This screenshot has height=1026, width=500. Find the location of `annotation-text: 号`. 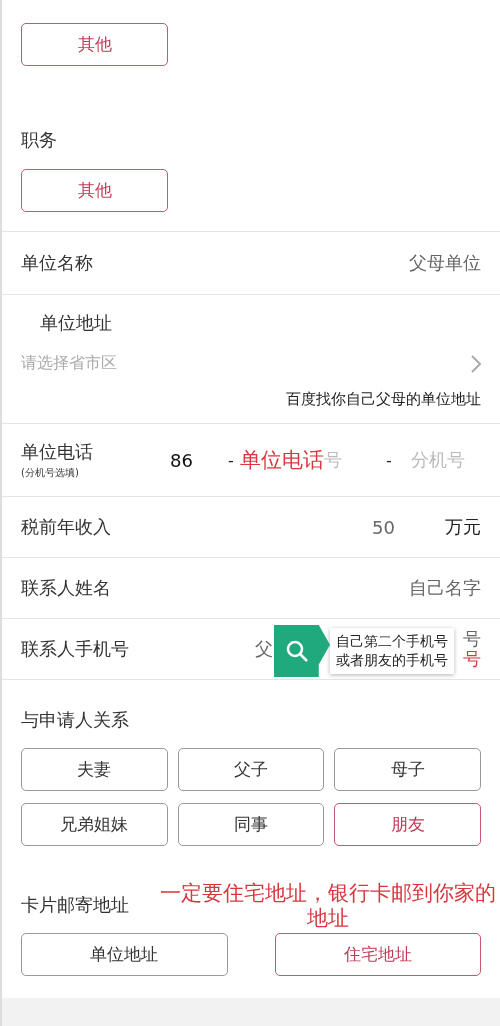

annotation-text: 号 is located at coordinates (472, 659).